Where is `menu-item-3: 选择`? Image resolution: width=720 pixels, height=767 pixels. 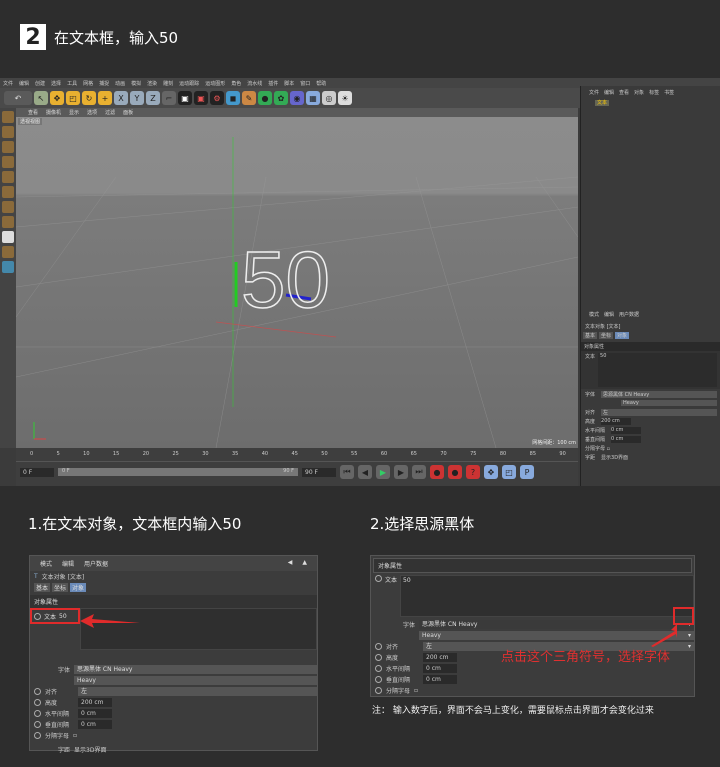
menu-item-3: 选择 is located at coordinates (56, 83).